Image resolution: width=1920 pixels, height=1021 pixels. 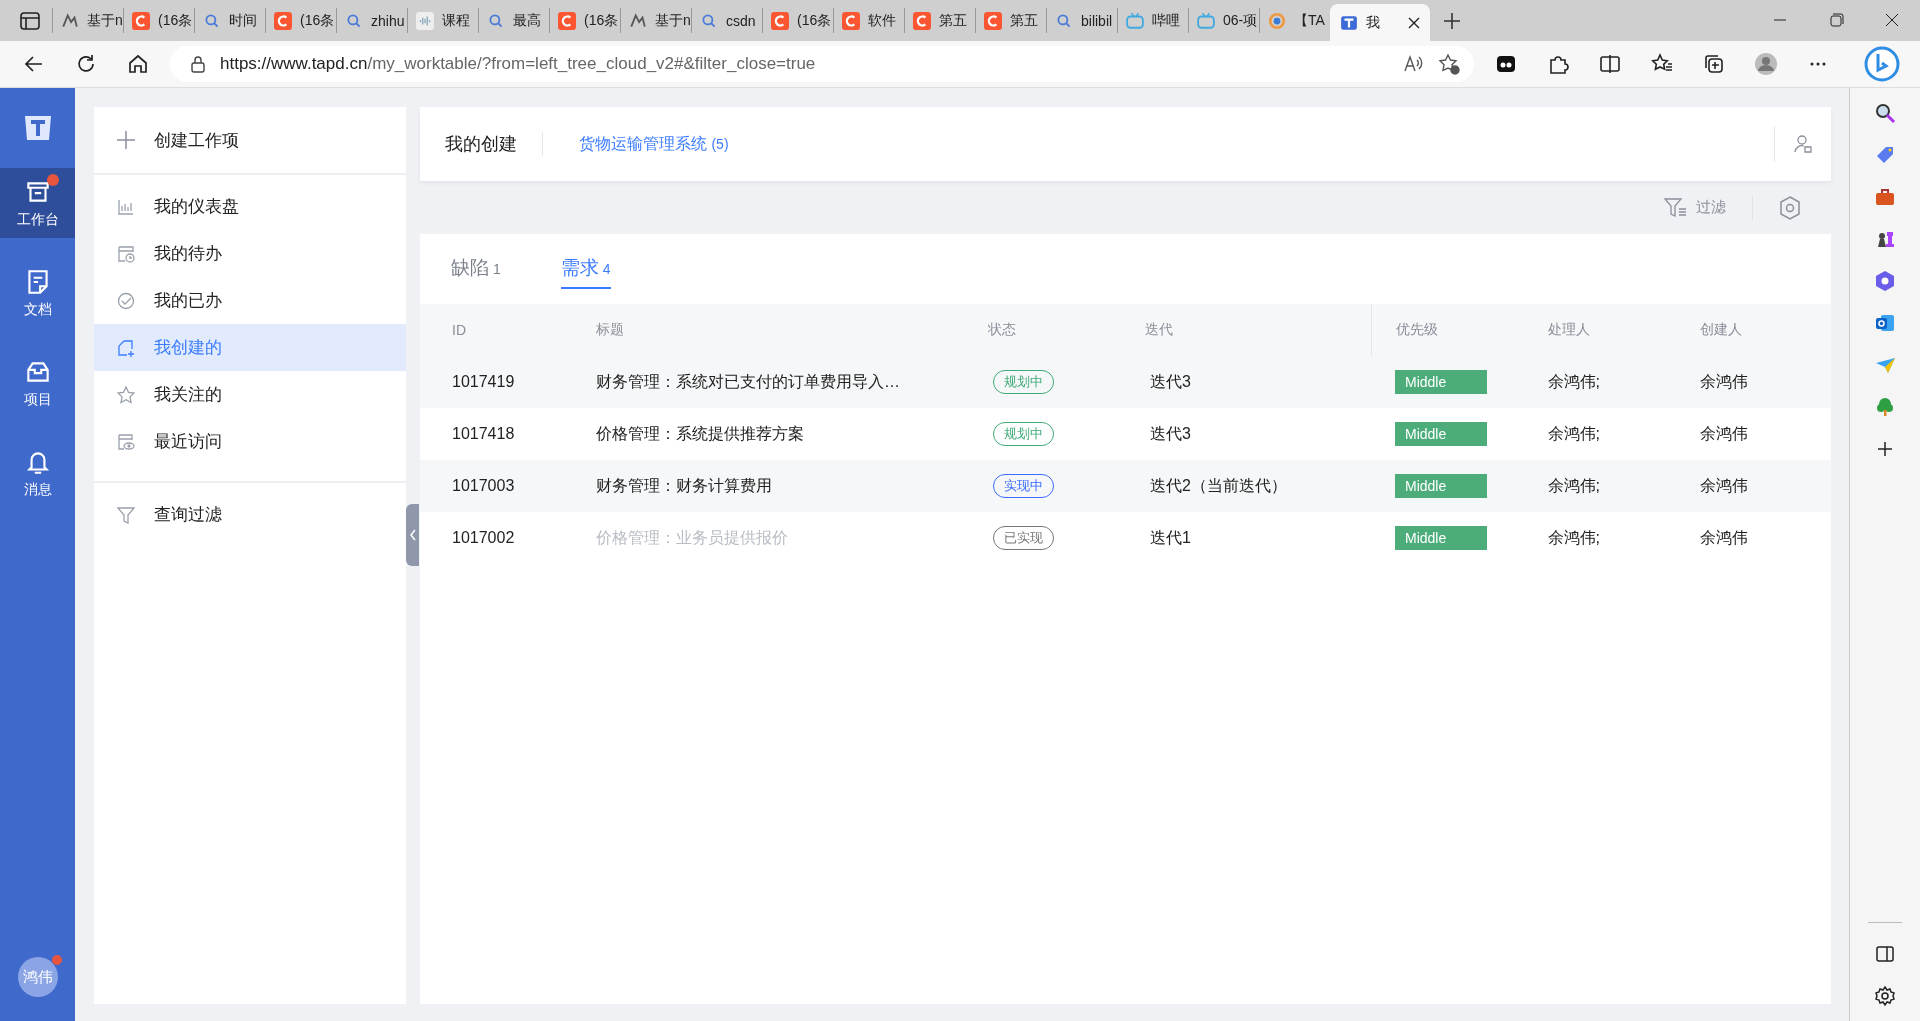 I want to click on create-item-button: 创建工作项, so click(x=250, y=141).